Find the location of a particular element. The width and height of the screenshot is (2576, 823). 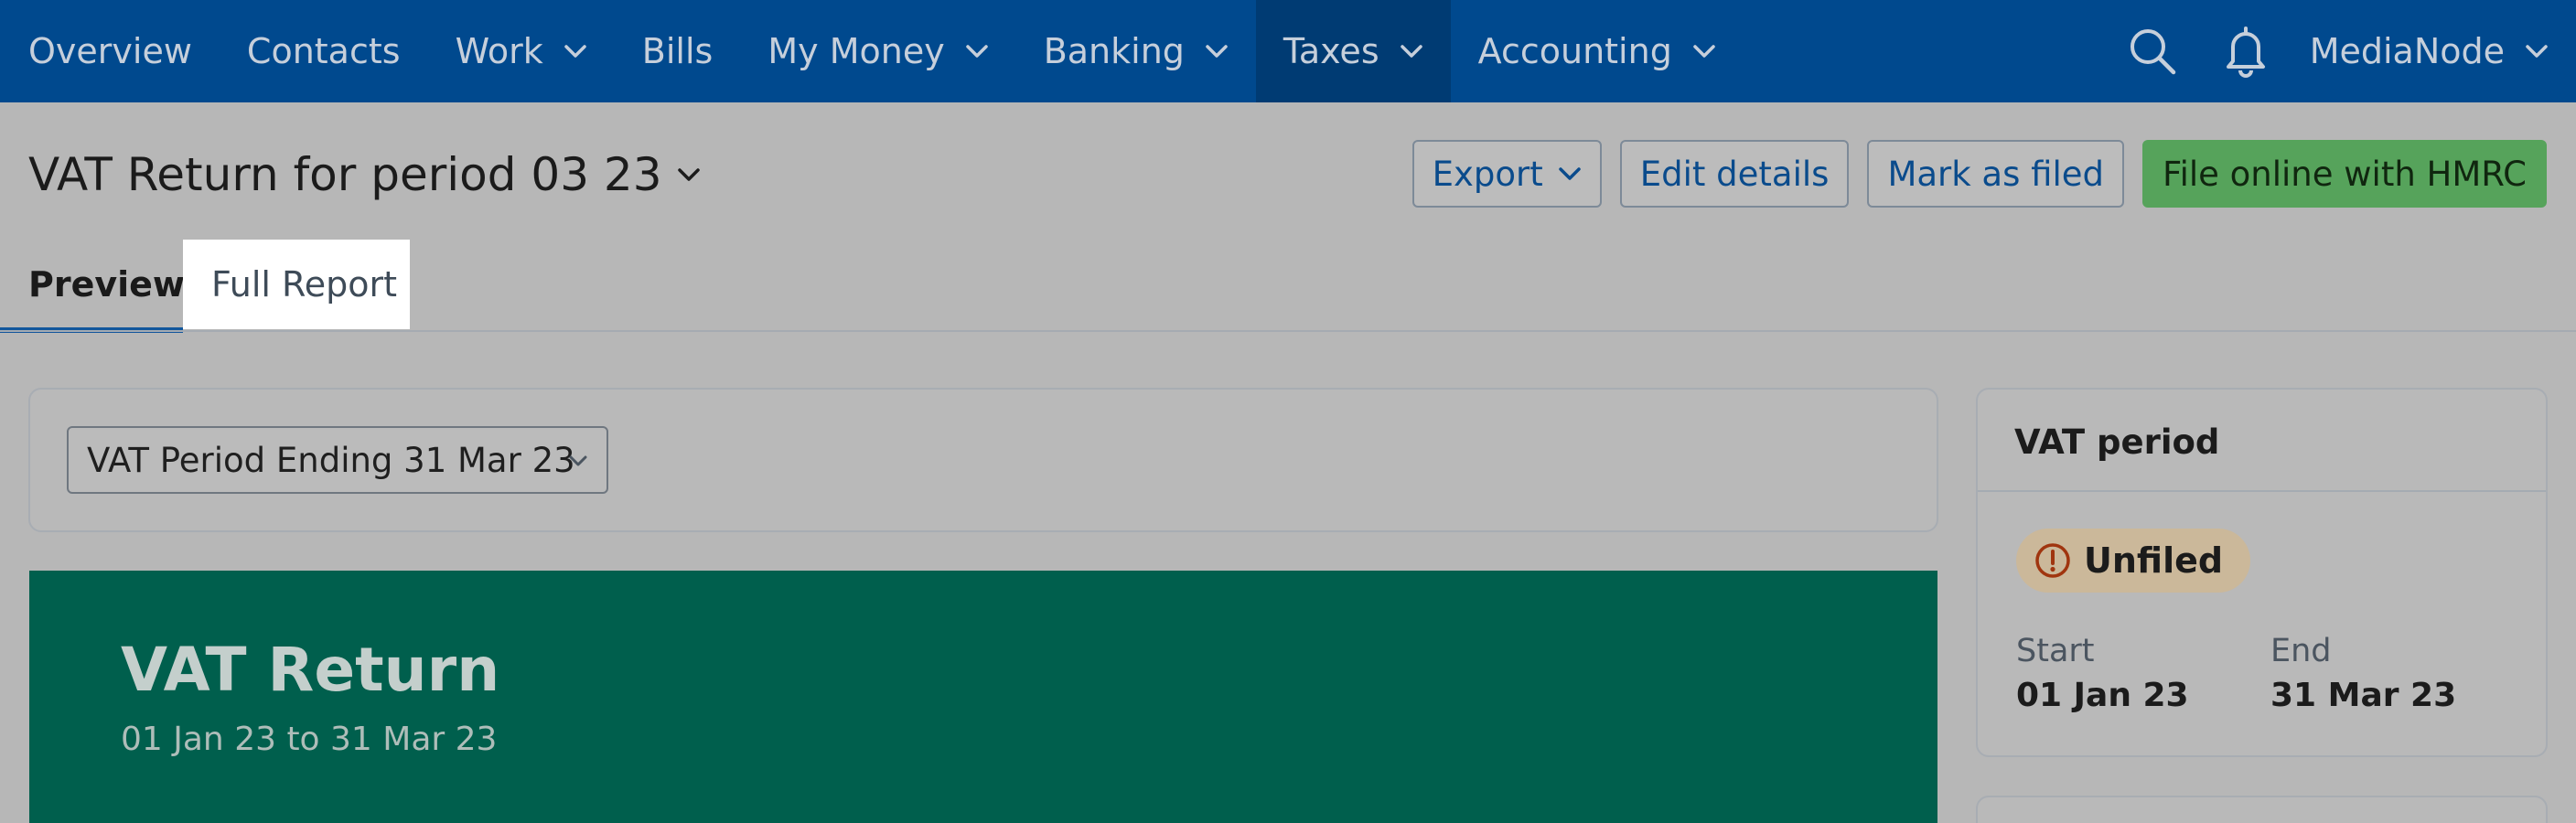

export-button: Export is located at coordinates (1506, 174).